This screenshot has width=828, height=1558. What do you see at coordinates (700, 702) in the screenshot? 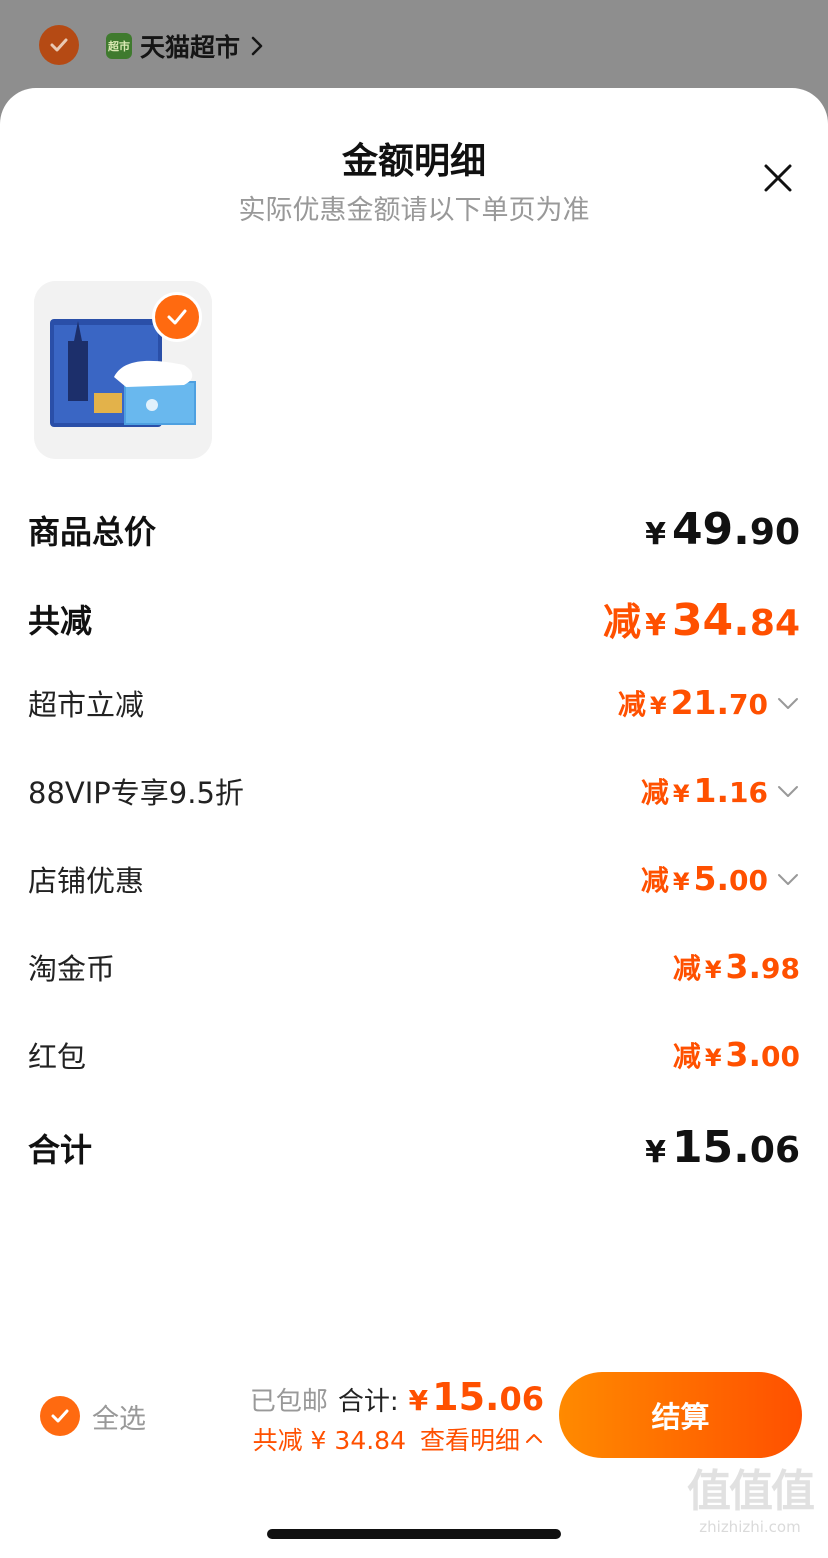
I see `amount-integer: 21.` at bounding box center [700, 702].